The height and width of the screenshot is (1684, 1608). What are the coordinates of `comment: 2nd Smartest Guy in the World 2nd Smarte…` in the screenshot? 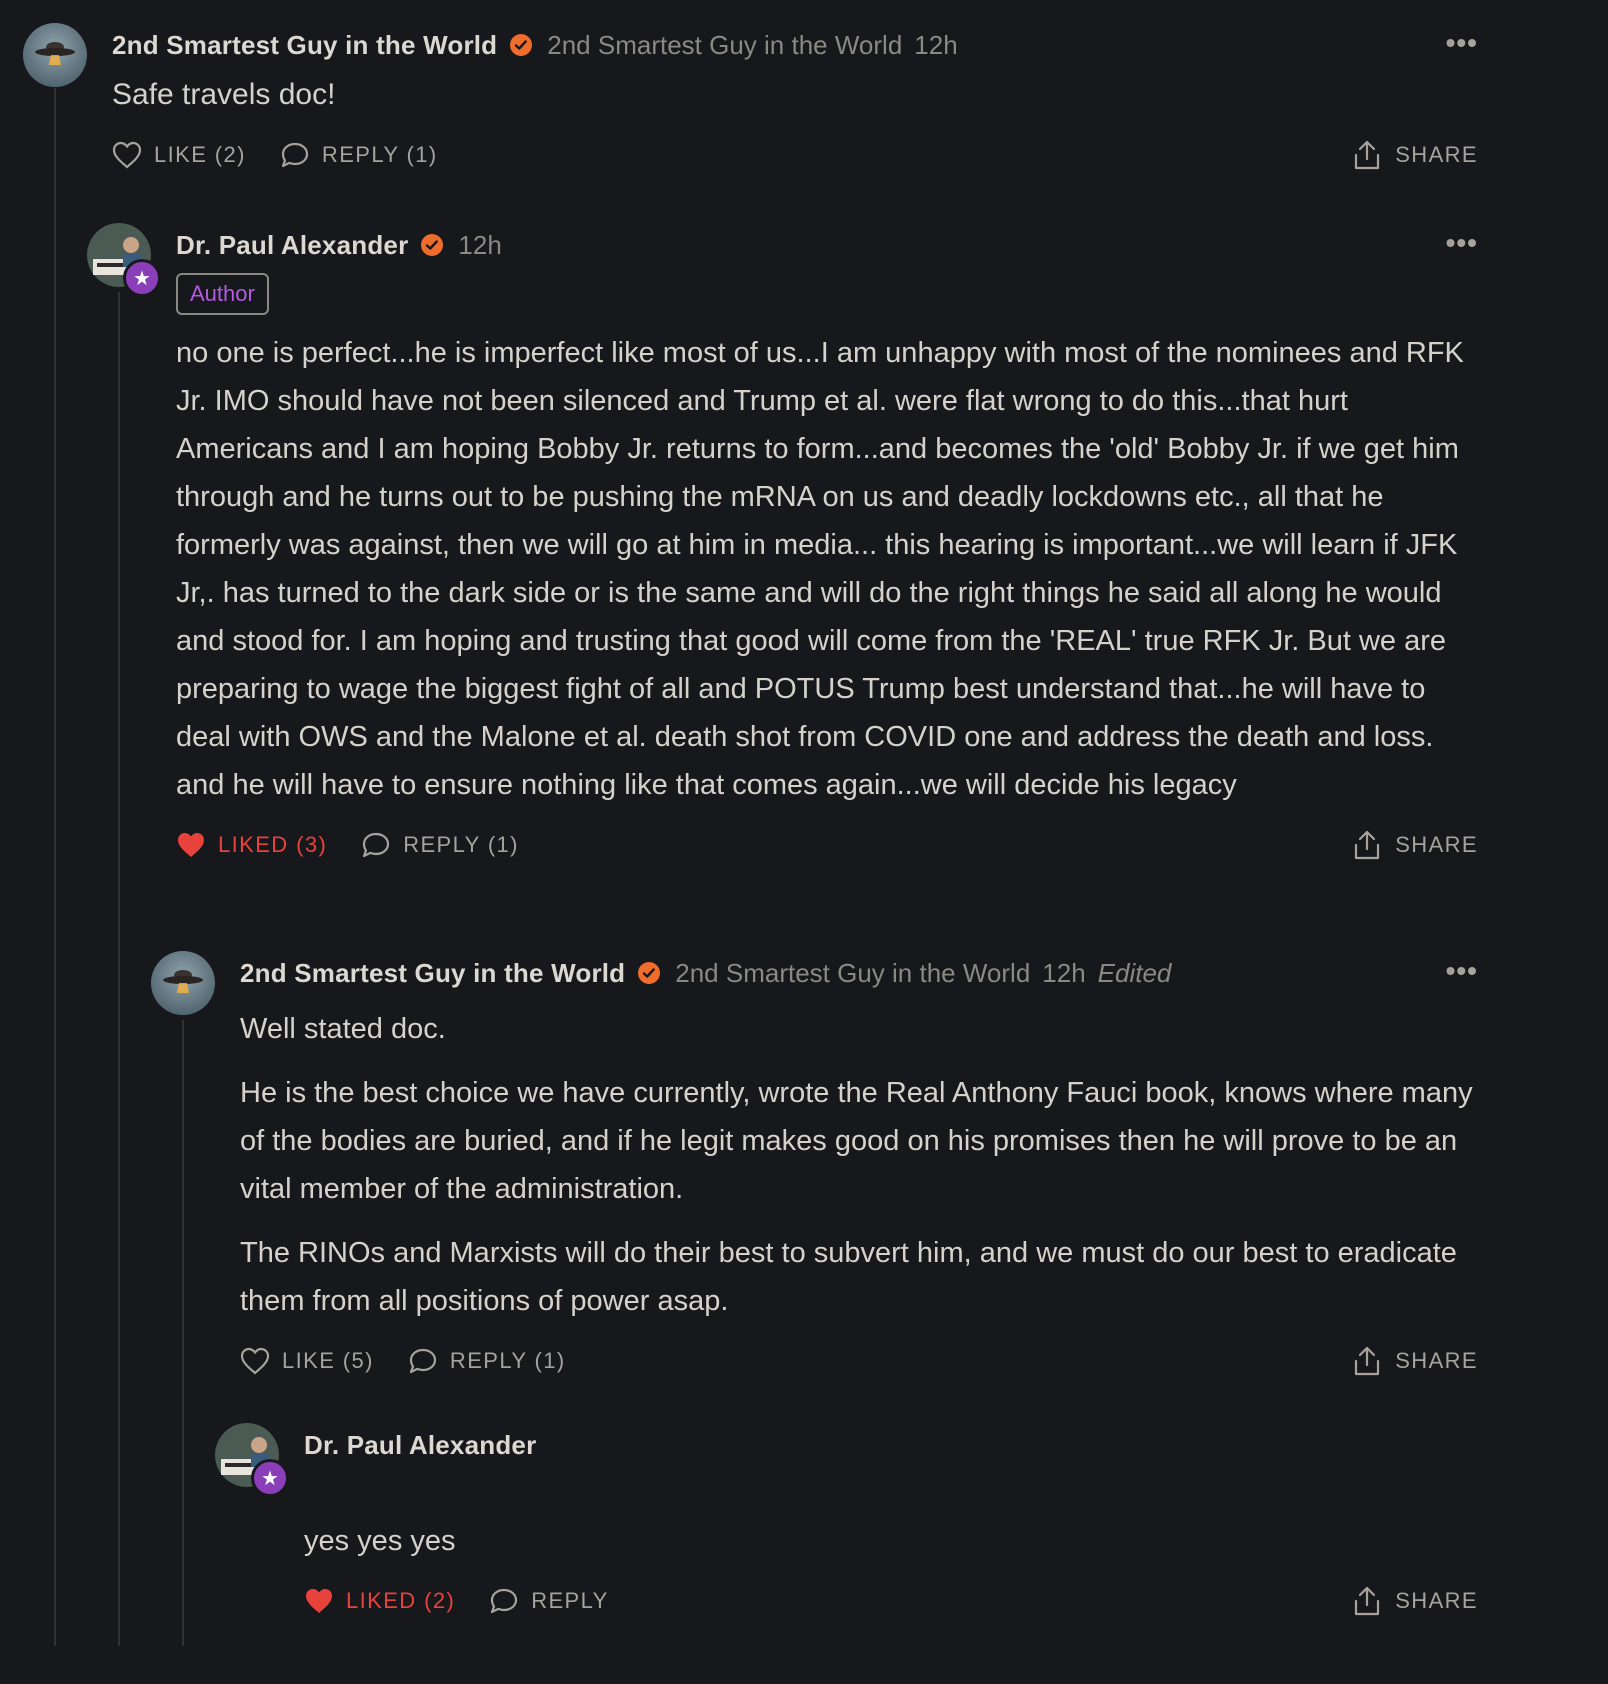 It's located at (750, 99).